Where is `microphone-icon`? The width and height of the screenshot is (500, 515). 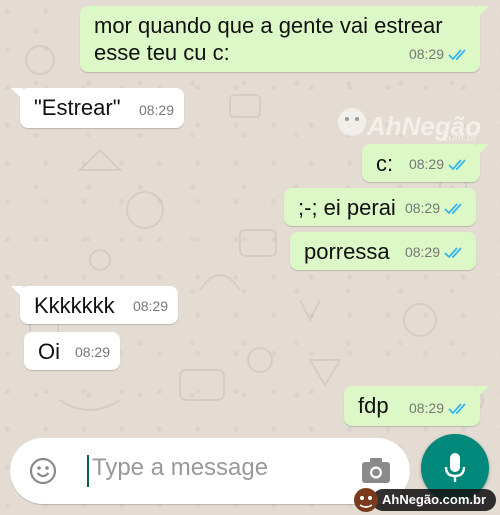 microphone-icon is located at coordinates (455, 467).